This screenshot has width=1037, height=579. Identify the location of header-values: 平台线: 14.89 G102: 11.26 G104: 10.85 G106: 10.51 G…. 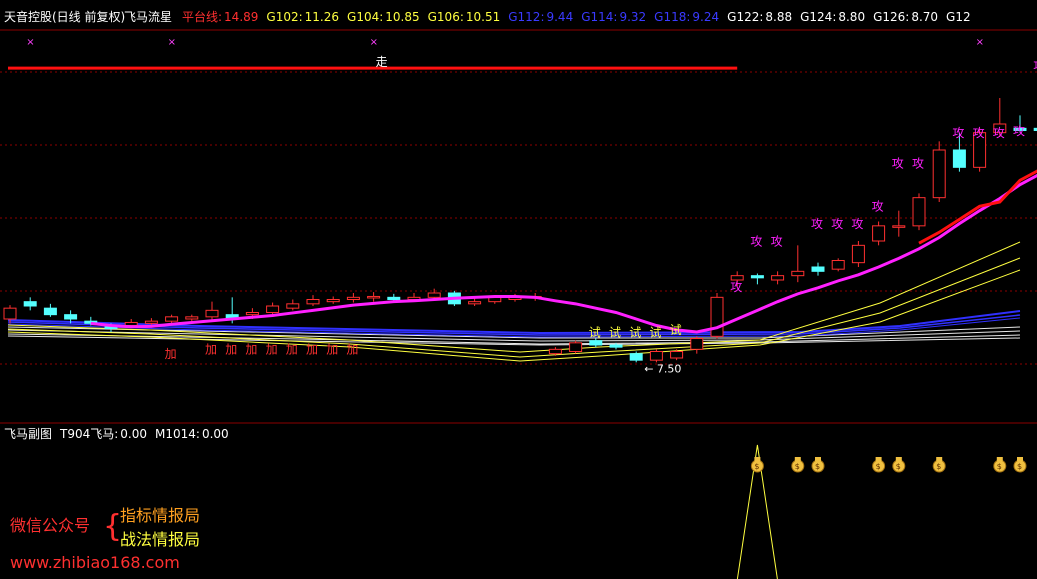
(576, 16).